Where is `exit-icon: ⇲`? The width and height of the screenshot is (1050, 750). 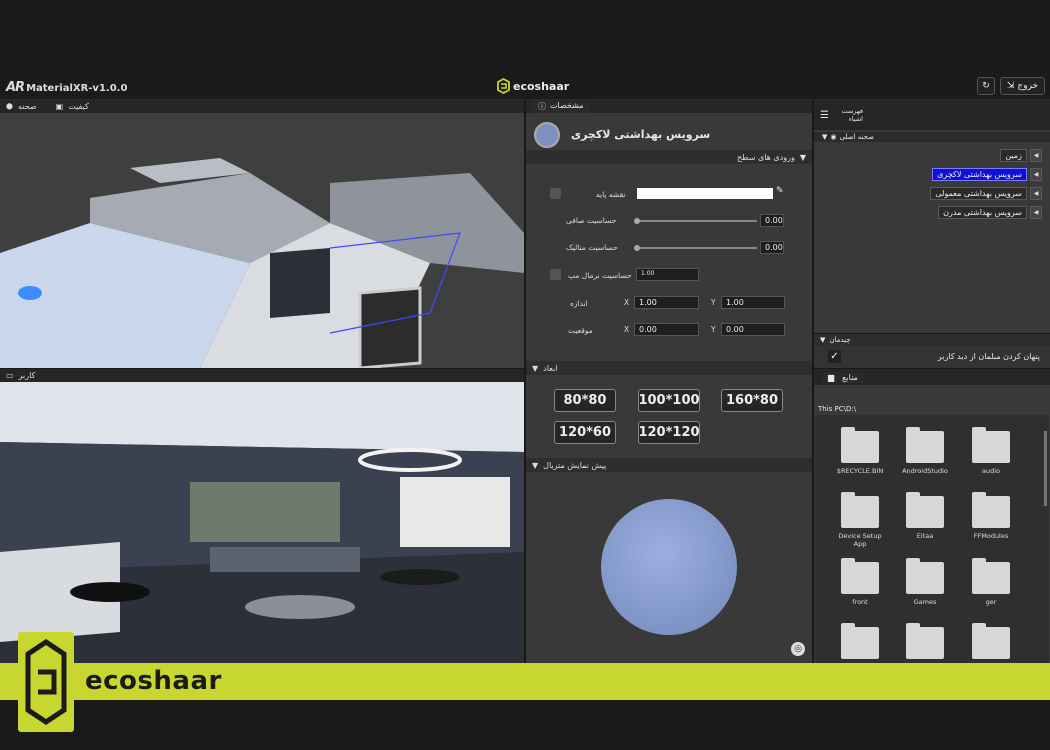
exit-icon: ⇲ is located at coordinates (1010, 86).